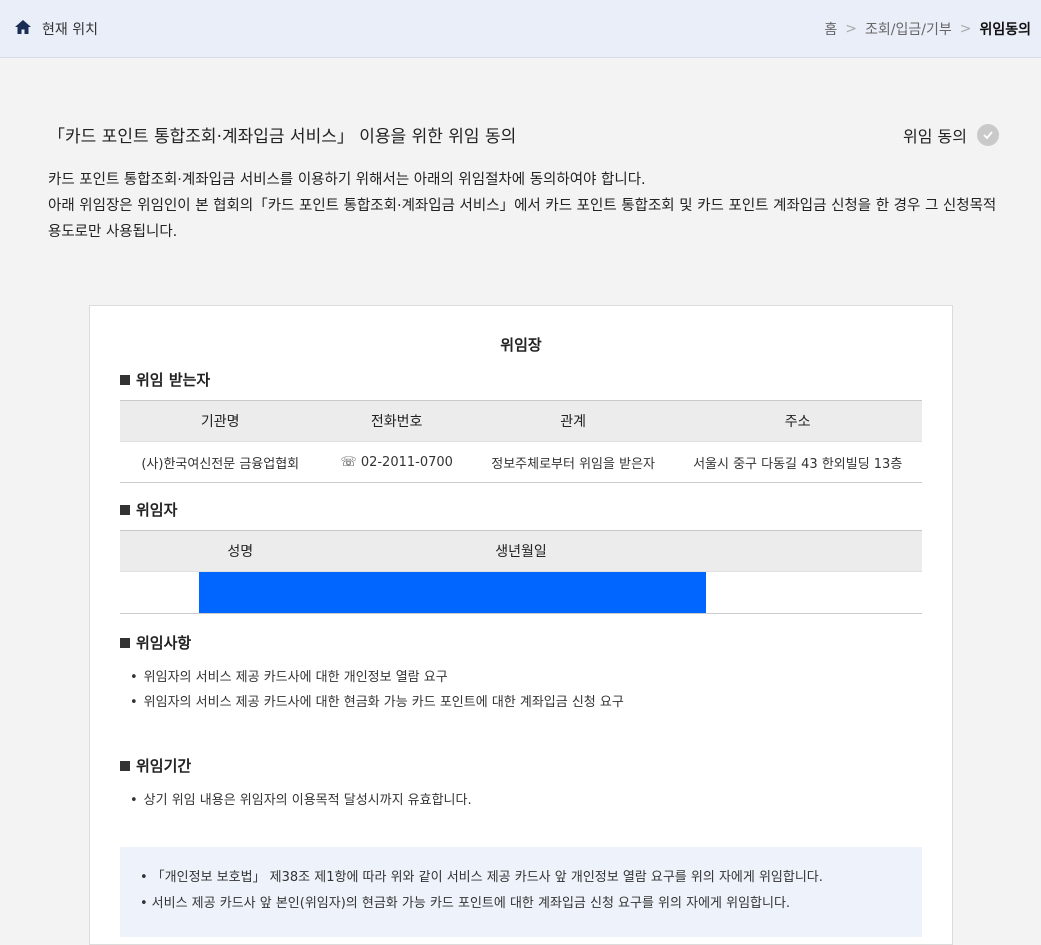 Image resolution: width=1041 pixels, height=945 pixels. I want to click on col-empty, so click(801, 551).